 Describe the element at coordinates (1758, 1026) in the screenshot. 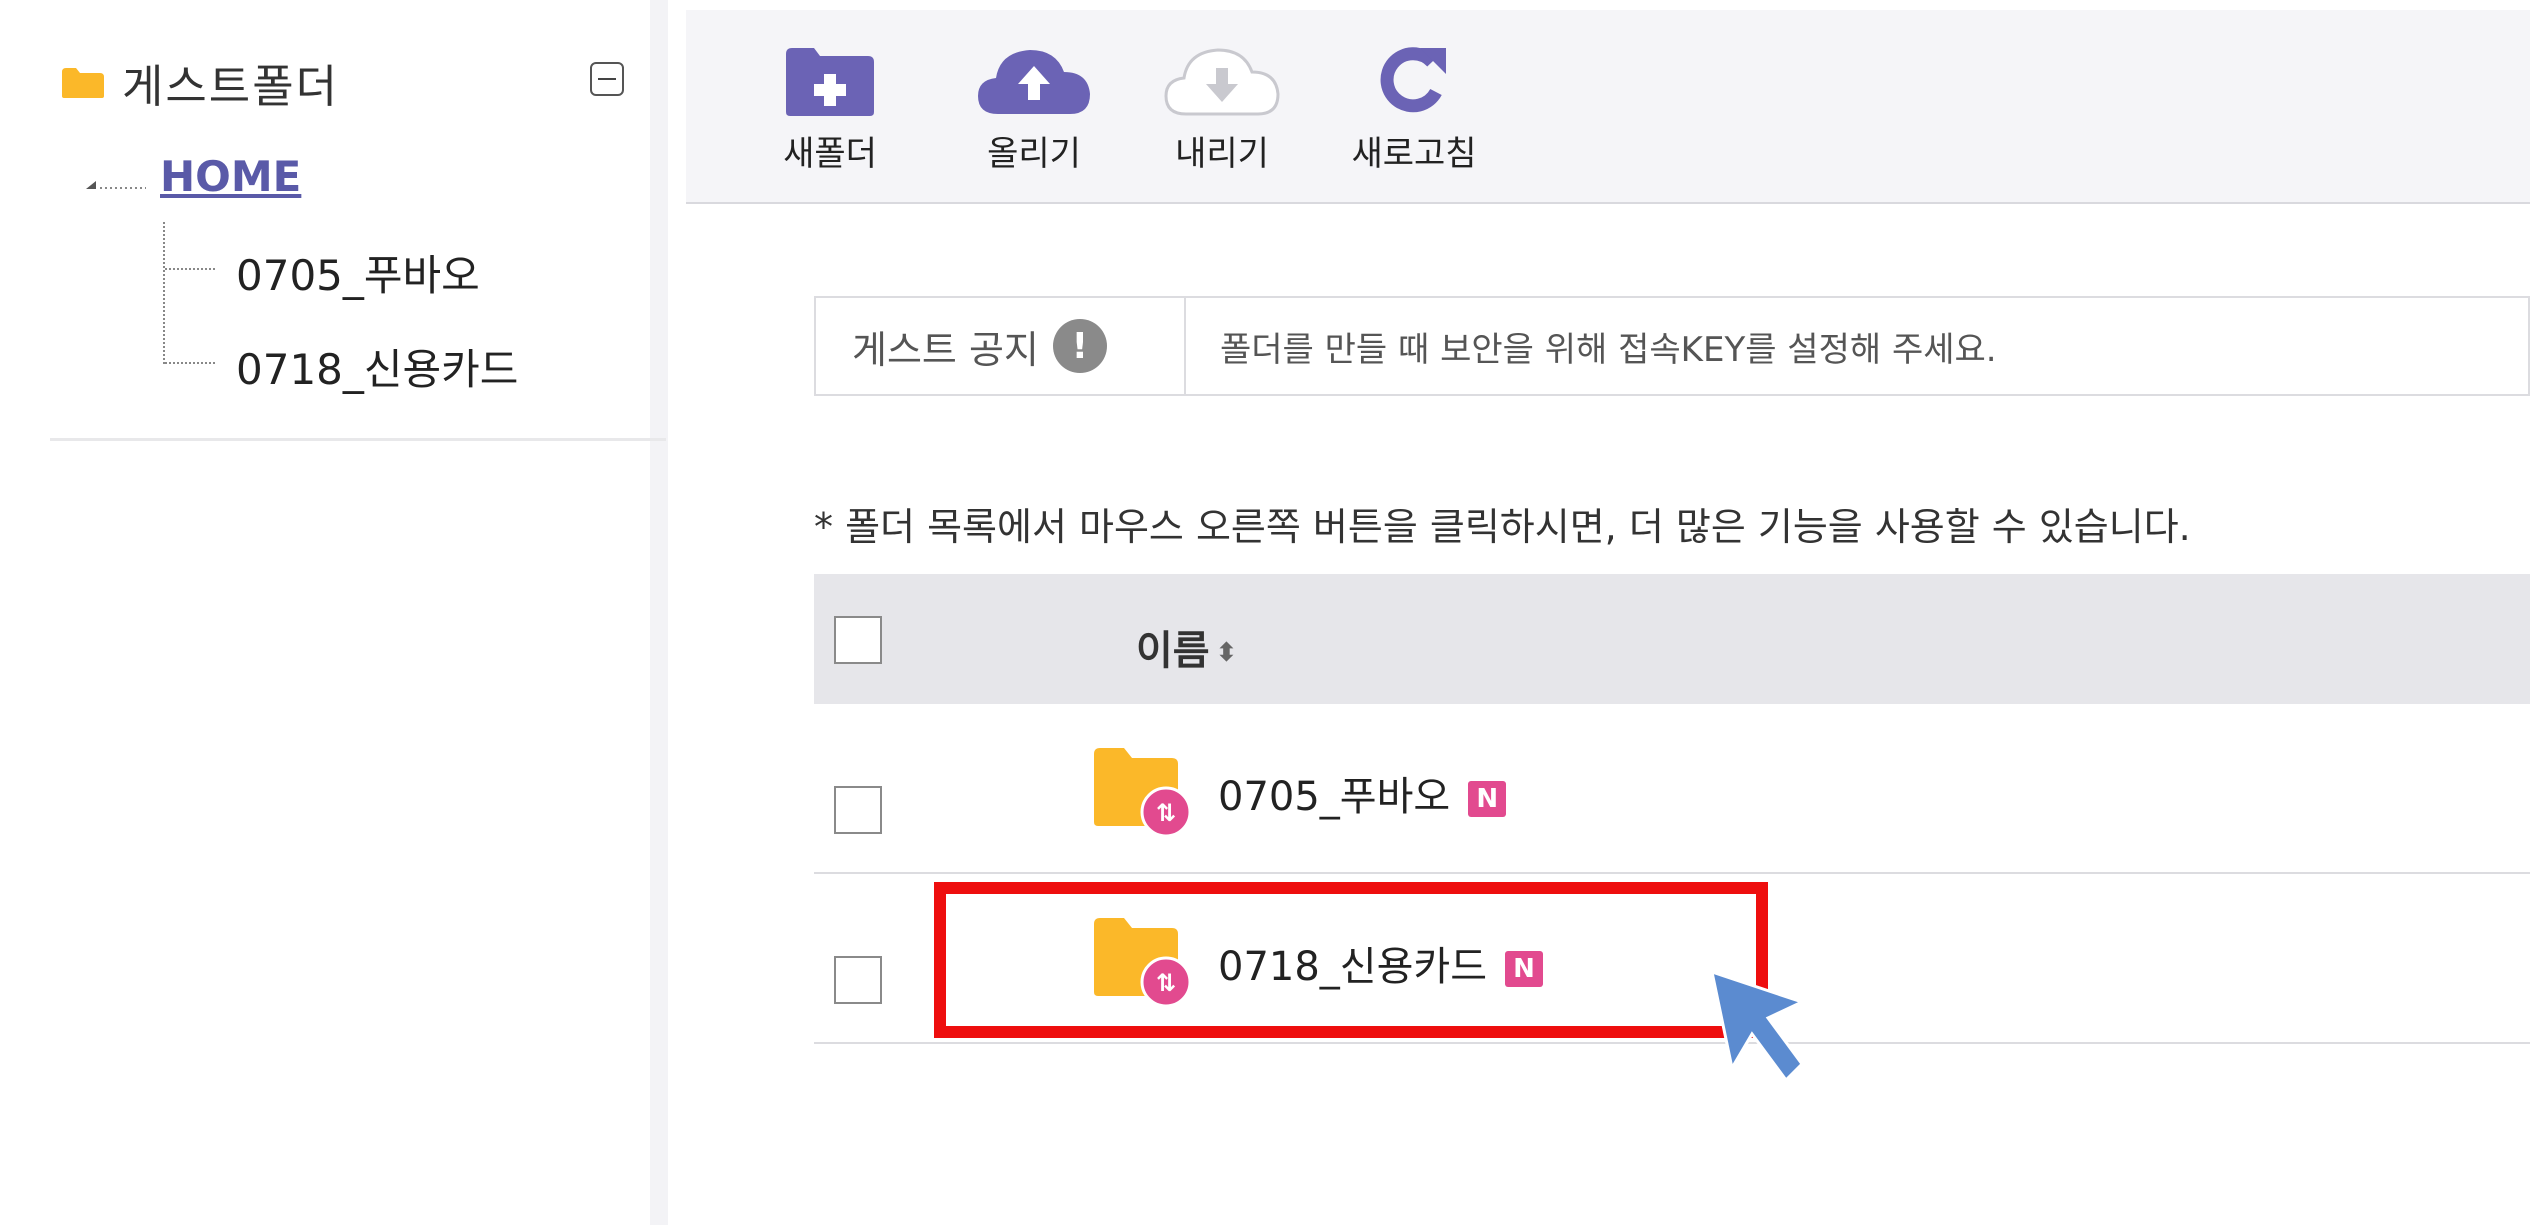

I see `pointer-cursor-icon` at that location.